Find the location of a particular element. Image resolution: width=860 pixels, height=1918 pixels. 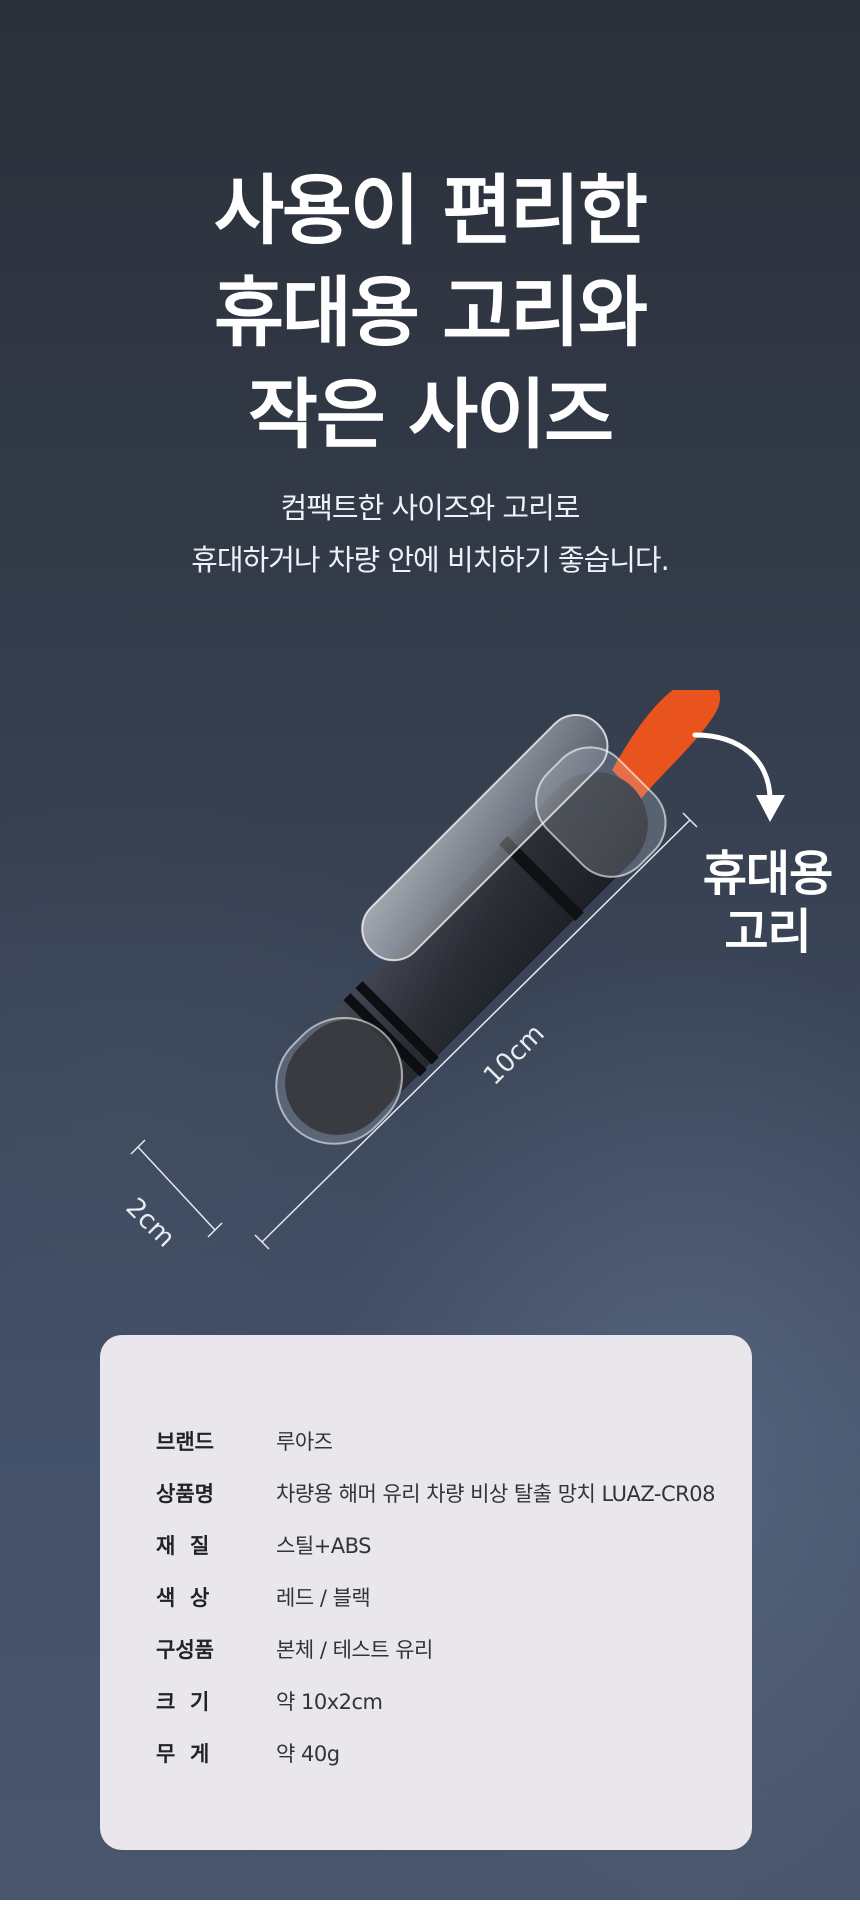

spec-row-material: 재 질 스틸+ABS is located at coordinates (263, 1545).